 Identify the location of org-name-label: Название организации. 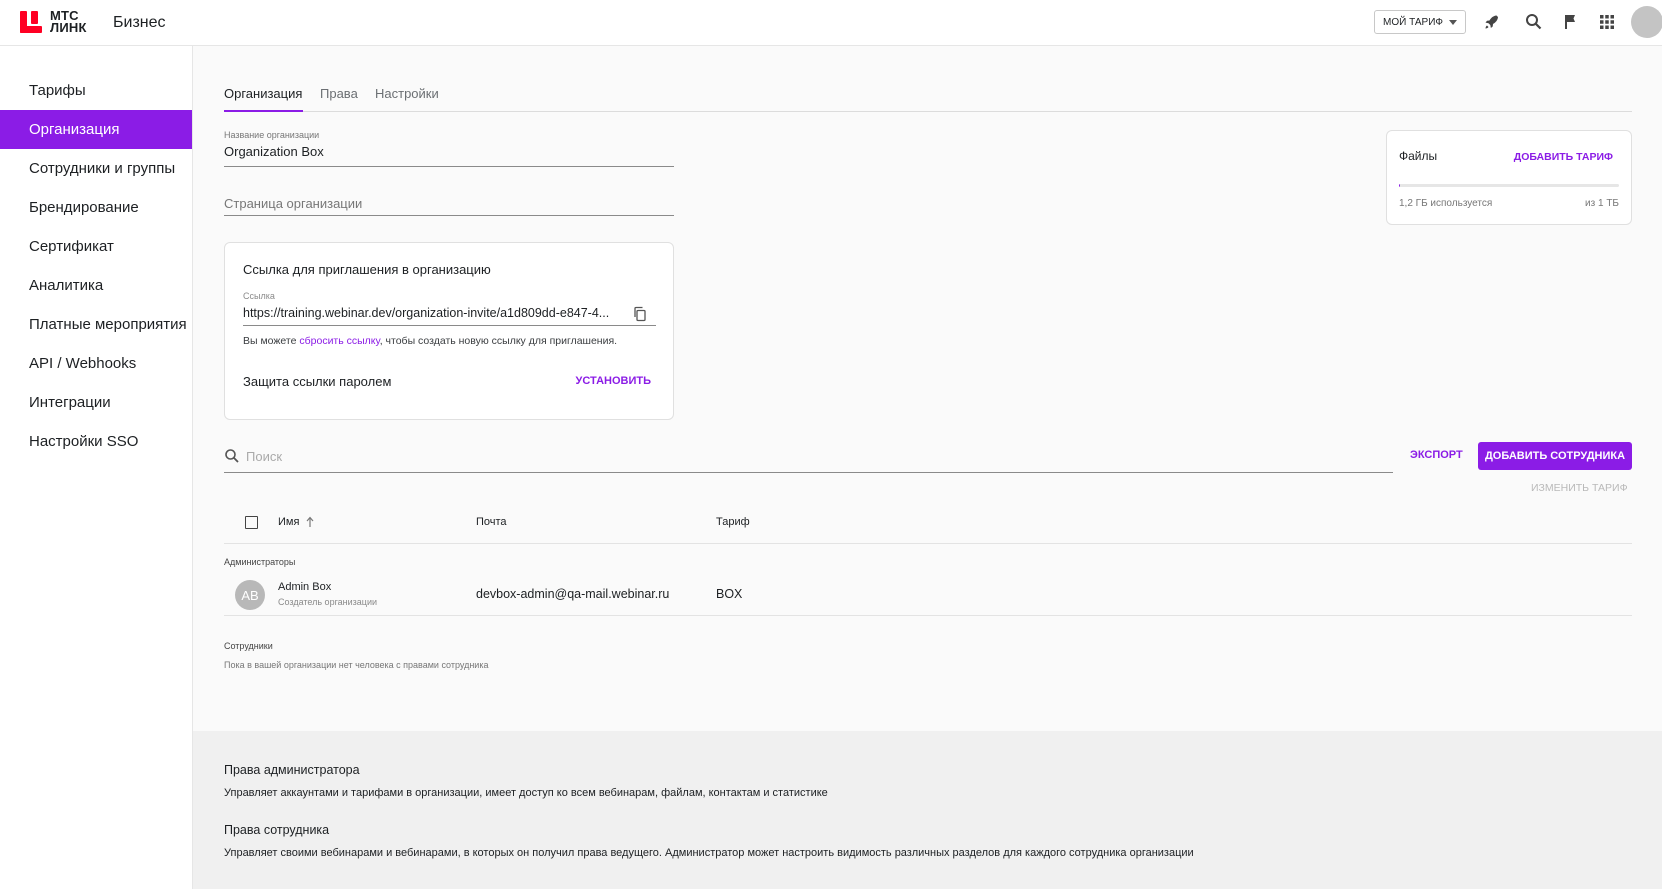
(272, 135).